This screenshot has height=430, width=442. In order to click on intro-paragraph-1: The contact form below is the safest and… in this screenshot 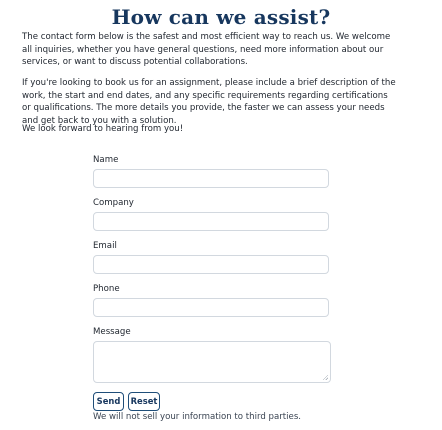, I will do `click(206, 50)`.